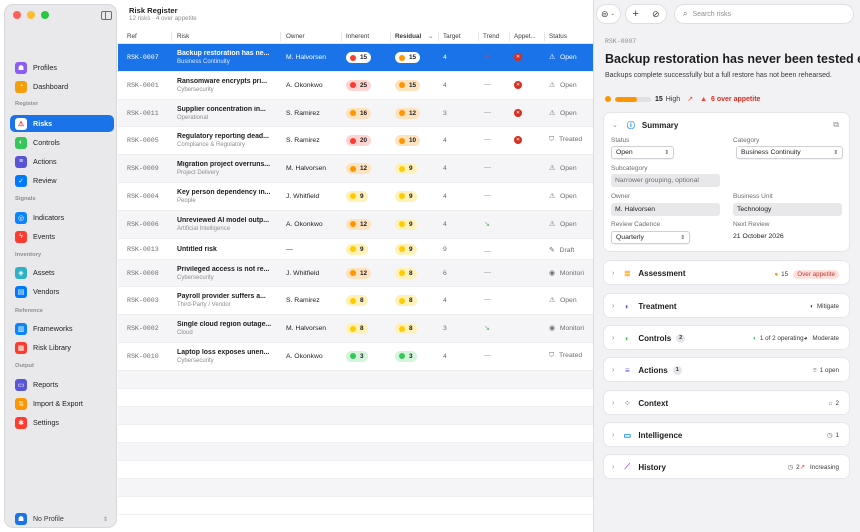 This screenshot has width=860, height=532. I want to click on over-appetite-text: 6 over appetite, so click(736, 99).